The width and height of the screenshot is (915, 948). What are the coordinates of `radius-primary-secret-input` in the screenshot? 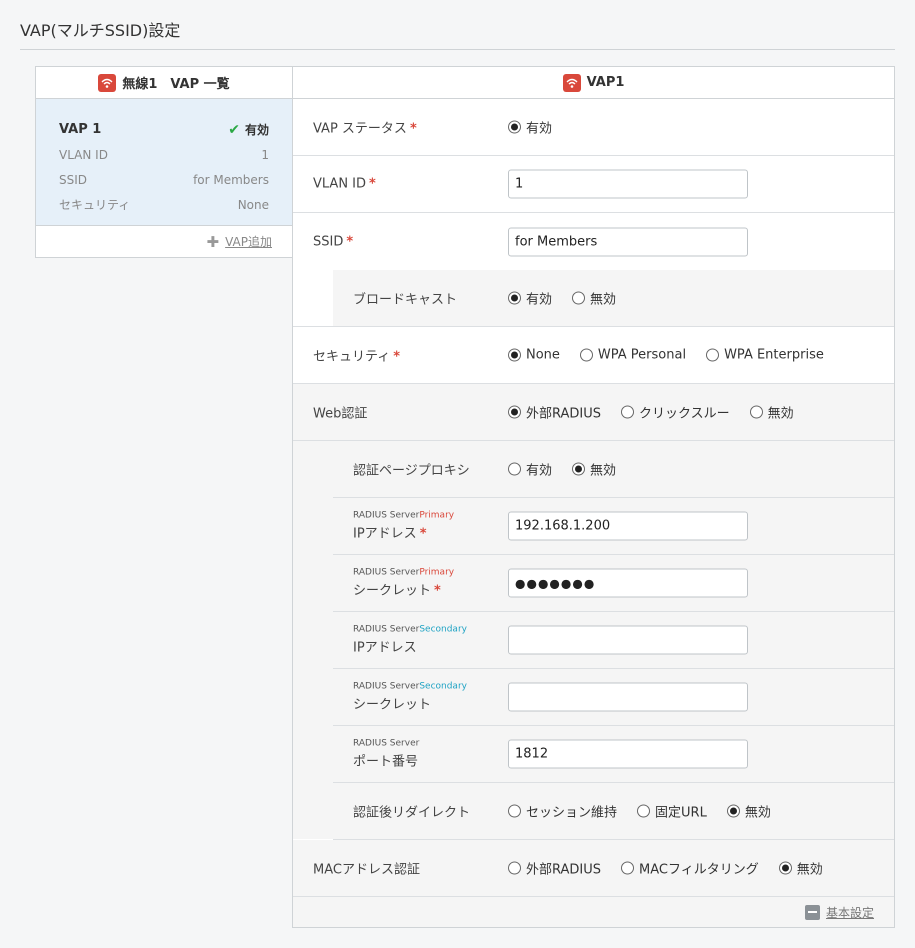 It's located at (628, 583).